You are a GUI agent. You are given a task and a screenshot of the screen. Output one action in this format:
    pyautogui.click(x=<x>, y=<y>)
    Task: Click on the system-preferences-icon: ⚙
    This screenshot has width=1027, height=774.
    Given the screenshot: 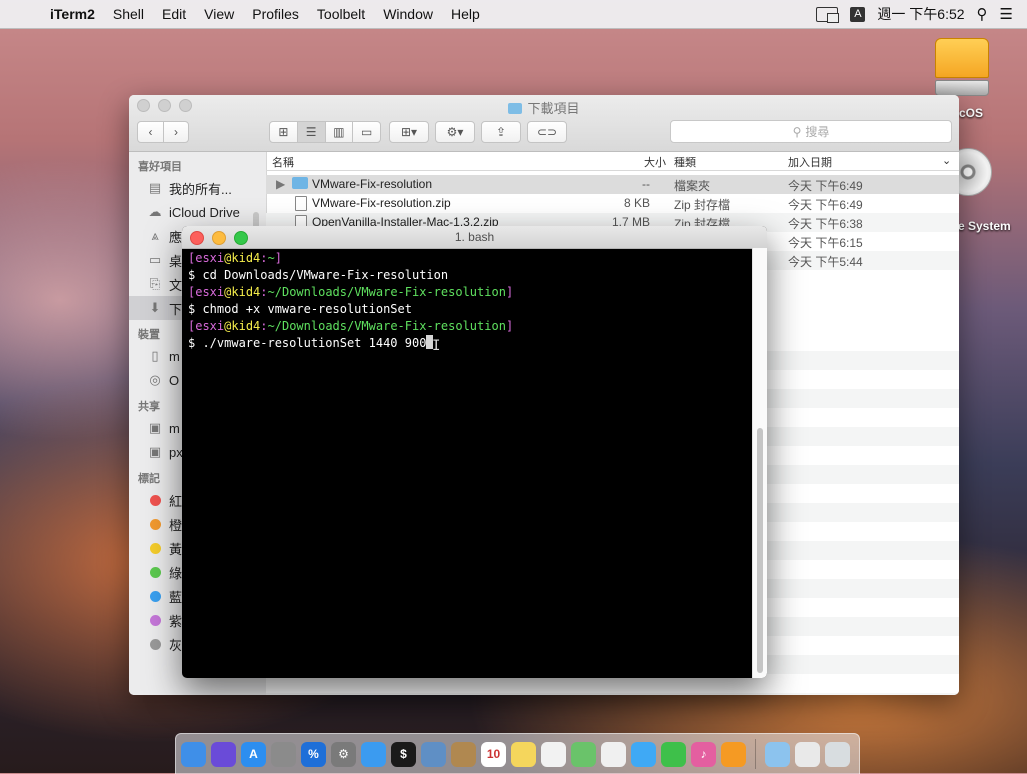 What is the action you would take?
    pyautogui.click(x=343, y=754)
    